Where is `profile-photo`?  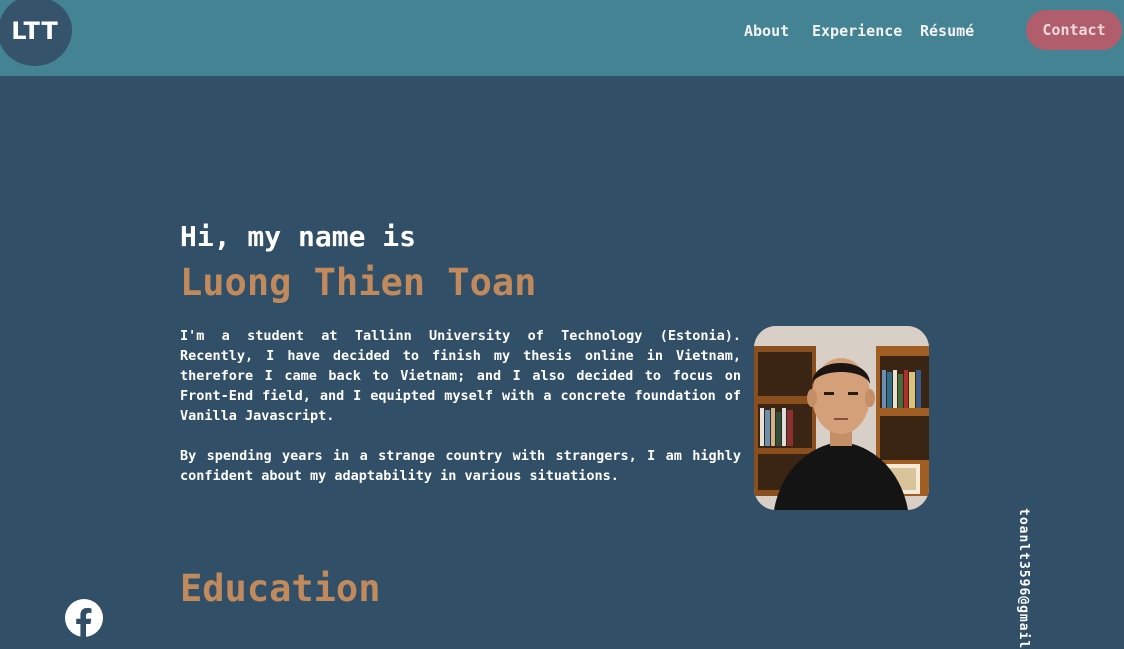 profile-photo is located at coordinates (841, 418).